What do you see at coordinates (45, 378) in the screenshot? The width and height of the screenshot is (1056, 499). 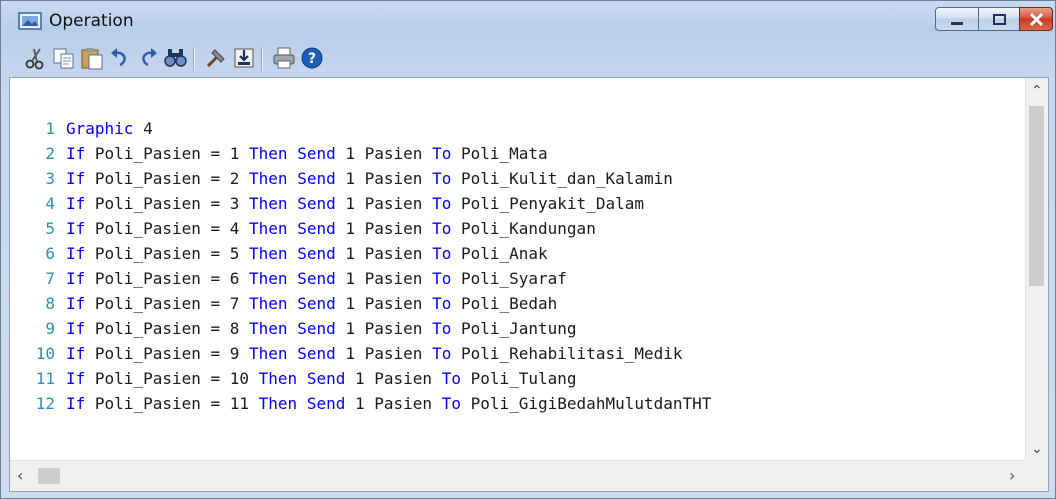 I see `line-number: 11` at bounding box center [45, 378].